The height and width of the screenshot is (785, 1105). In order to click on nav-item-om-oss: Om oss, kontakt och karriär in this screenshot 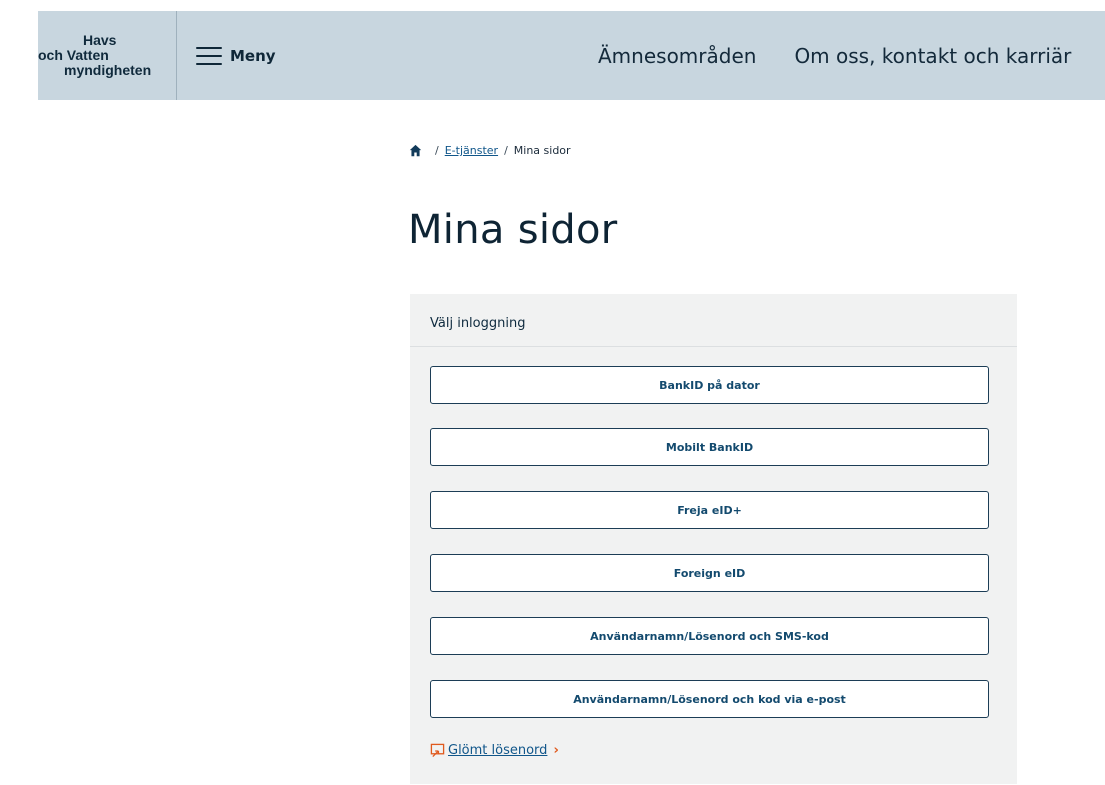, I will do `click(932, 56)`.